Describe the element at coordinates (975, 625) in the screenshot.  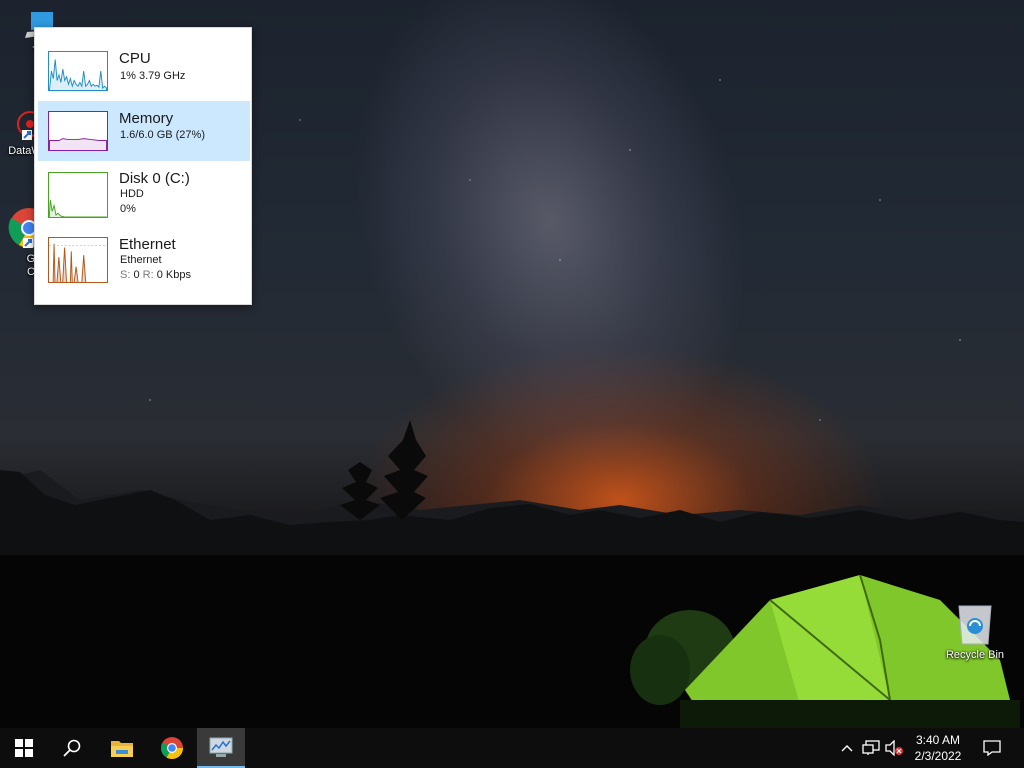
I see `recycle-bin-icon` at that location.